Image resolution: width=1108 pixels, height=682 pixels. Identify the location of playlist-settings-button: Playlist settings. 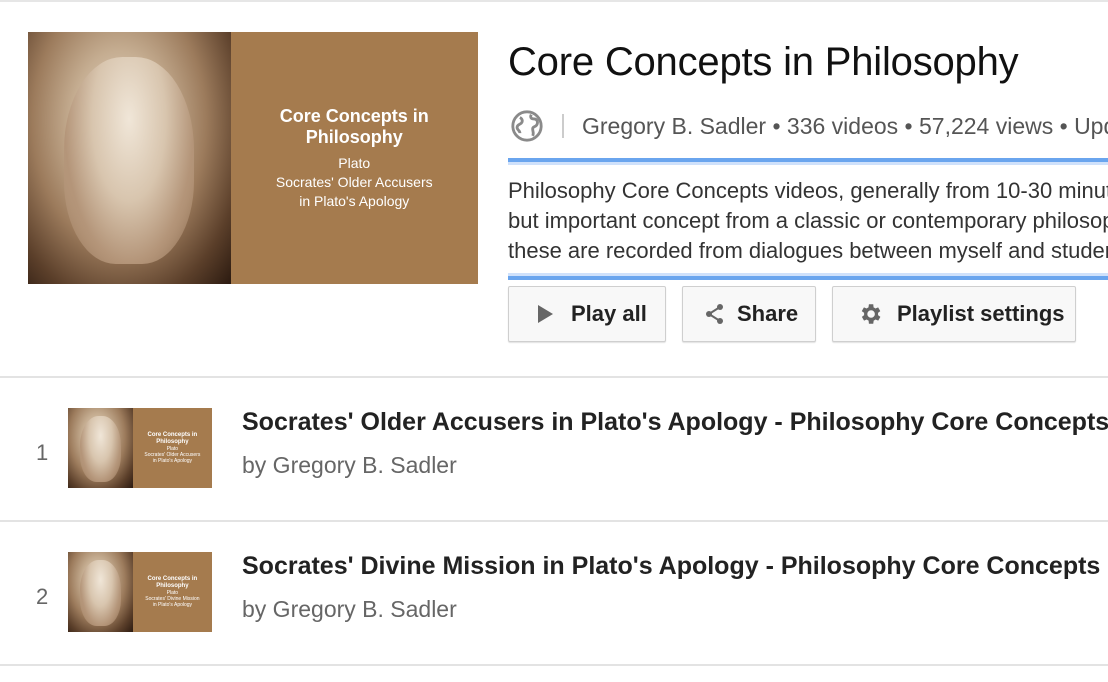
(954, 314).